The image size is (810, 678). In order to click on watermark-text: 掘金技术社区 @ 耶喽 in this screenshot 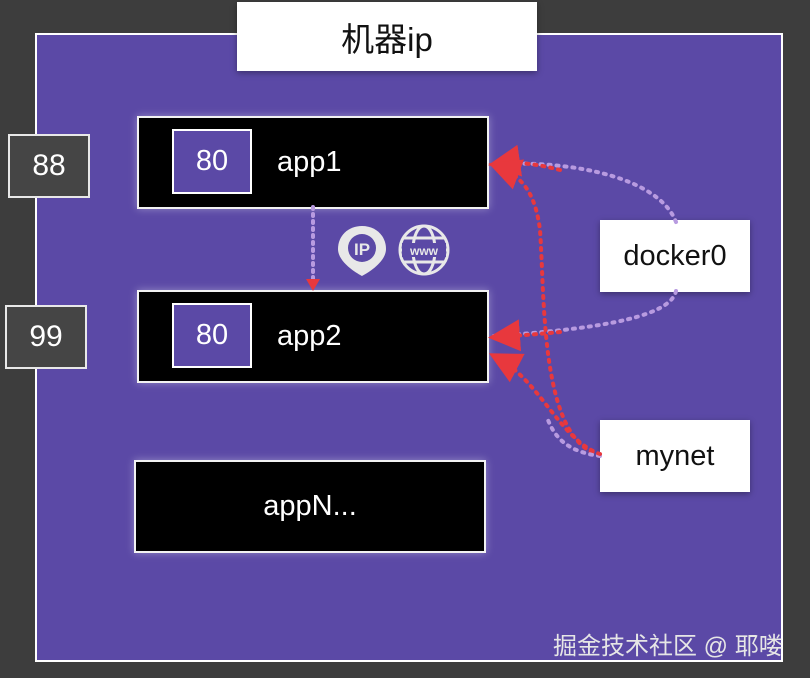, I will do `click(668, 646)`.